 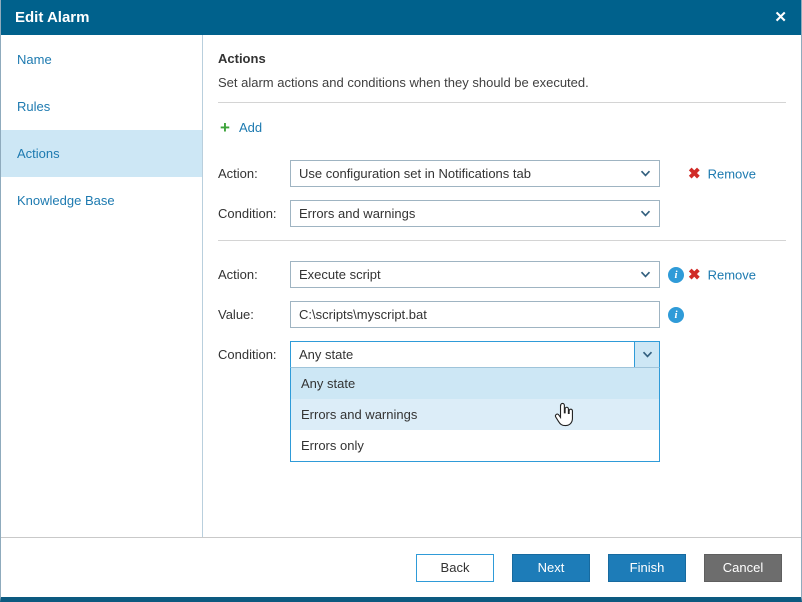 I want to click on footer: Back Next Finish Cancel, so click(x=401, y=567).